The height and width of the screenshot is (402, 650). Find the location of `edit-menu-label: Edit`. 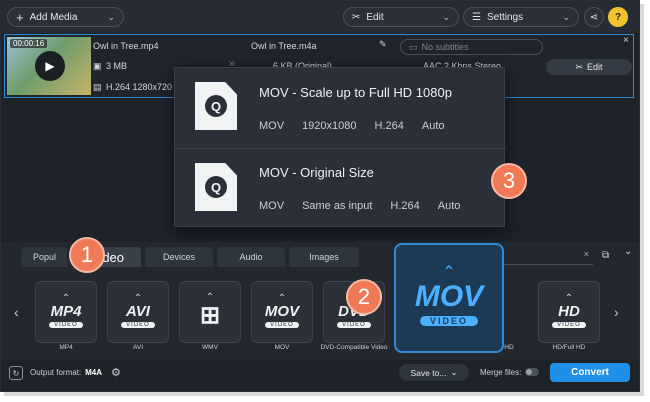

edit-menu-label: Edit is located at coordinates (375, 17).